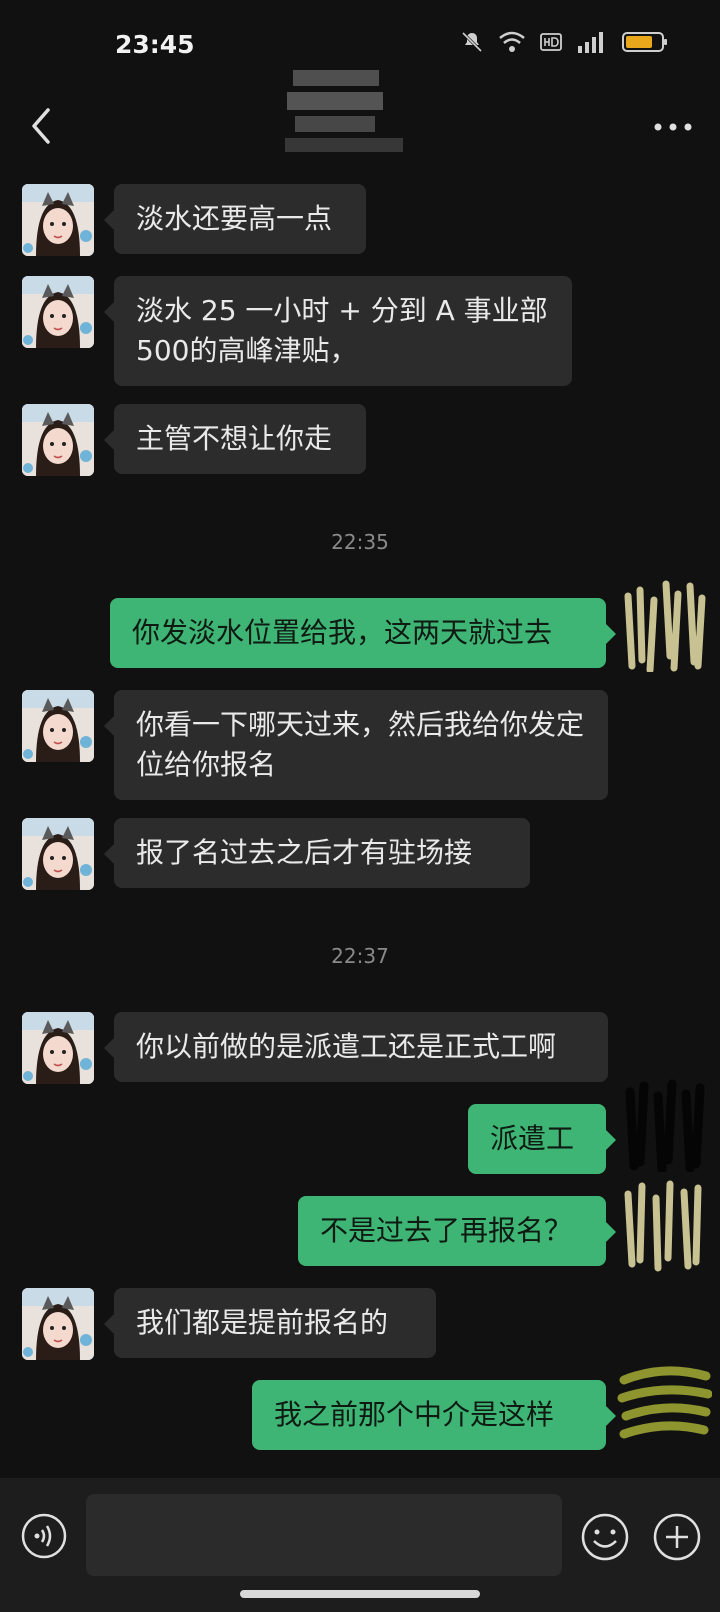  I want to click on incoming-message: 淡水 25 一小时 + 分到 A 事业部 500的高峰津贴，, so click(338, 331).